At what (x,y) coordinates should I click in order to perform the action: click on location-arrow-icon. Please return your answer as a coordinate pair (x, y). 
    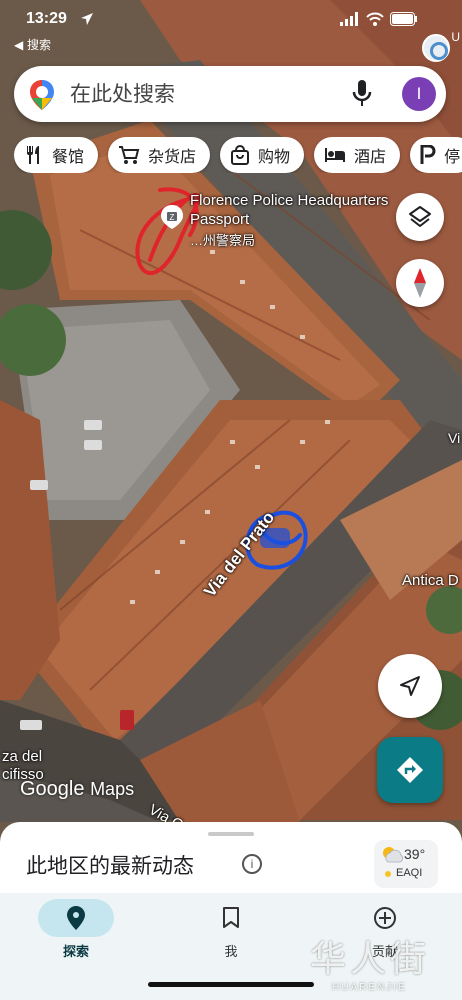
    Looking at the image, I should click on (87, 19).